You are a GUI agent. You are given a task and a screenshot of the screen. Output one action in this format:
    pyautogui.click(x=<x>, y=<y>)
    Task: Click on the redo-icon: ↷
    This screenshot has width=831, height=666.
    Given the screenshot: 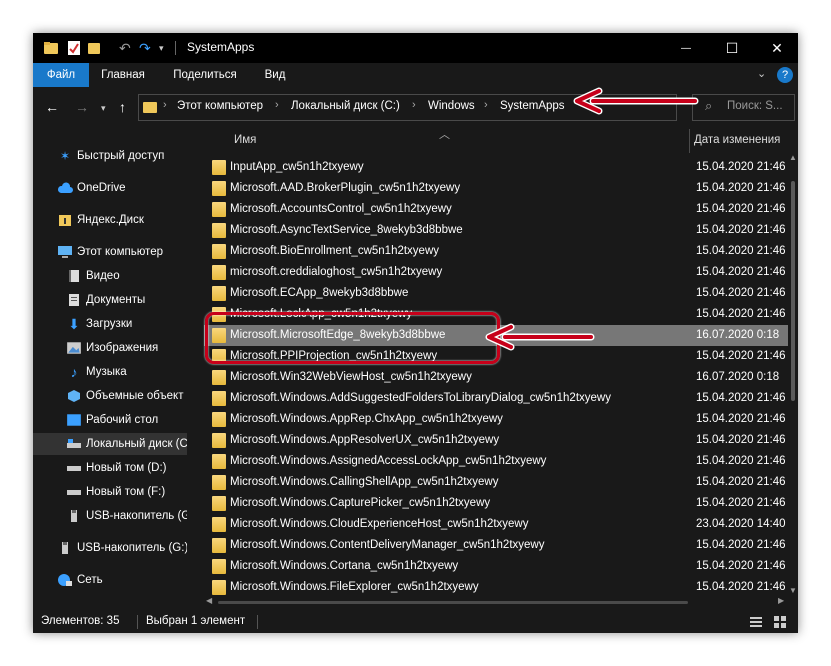 What is the action you would take?
    pyautogui.click(x=145, y=47)
    